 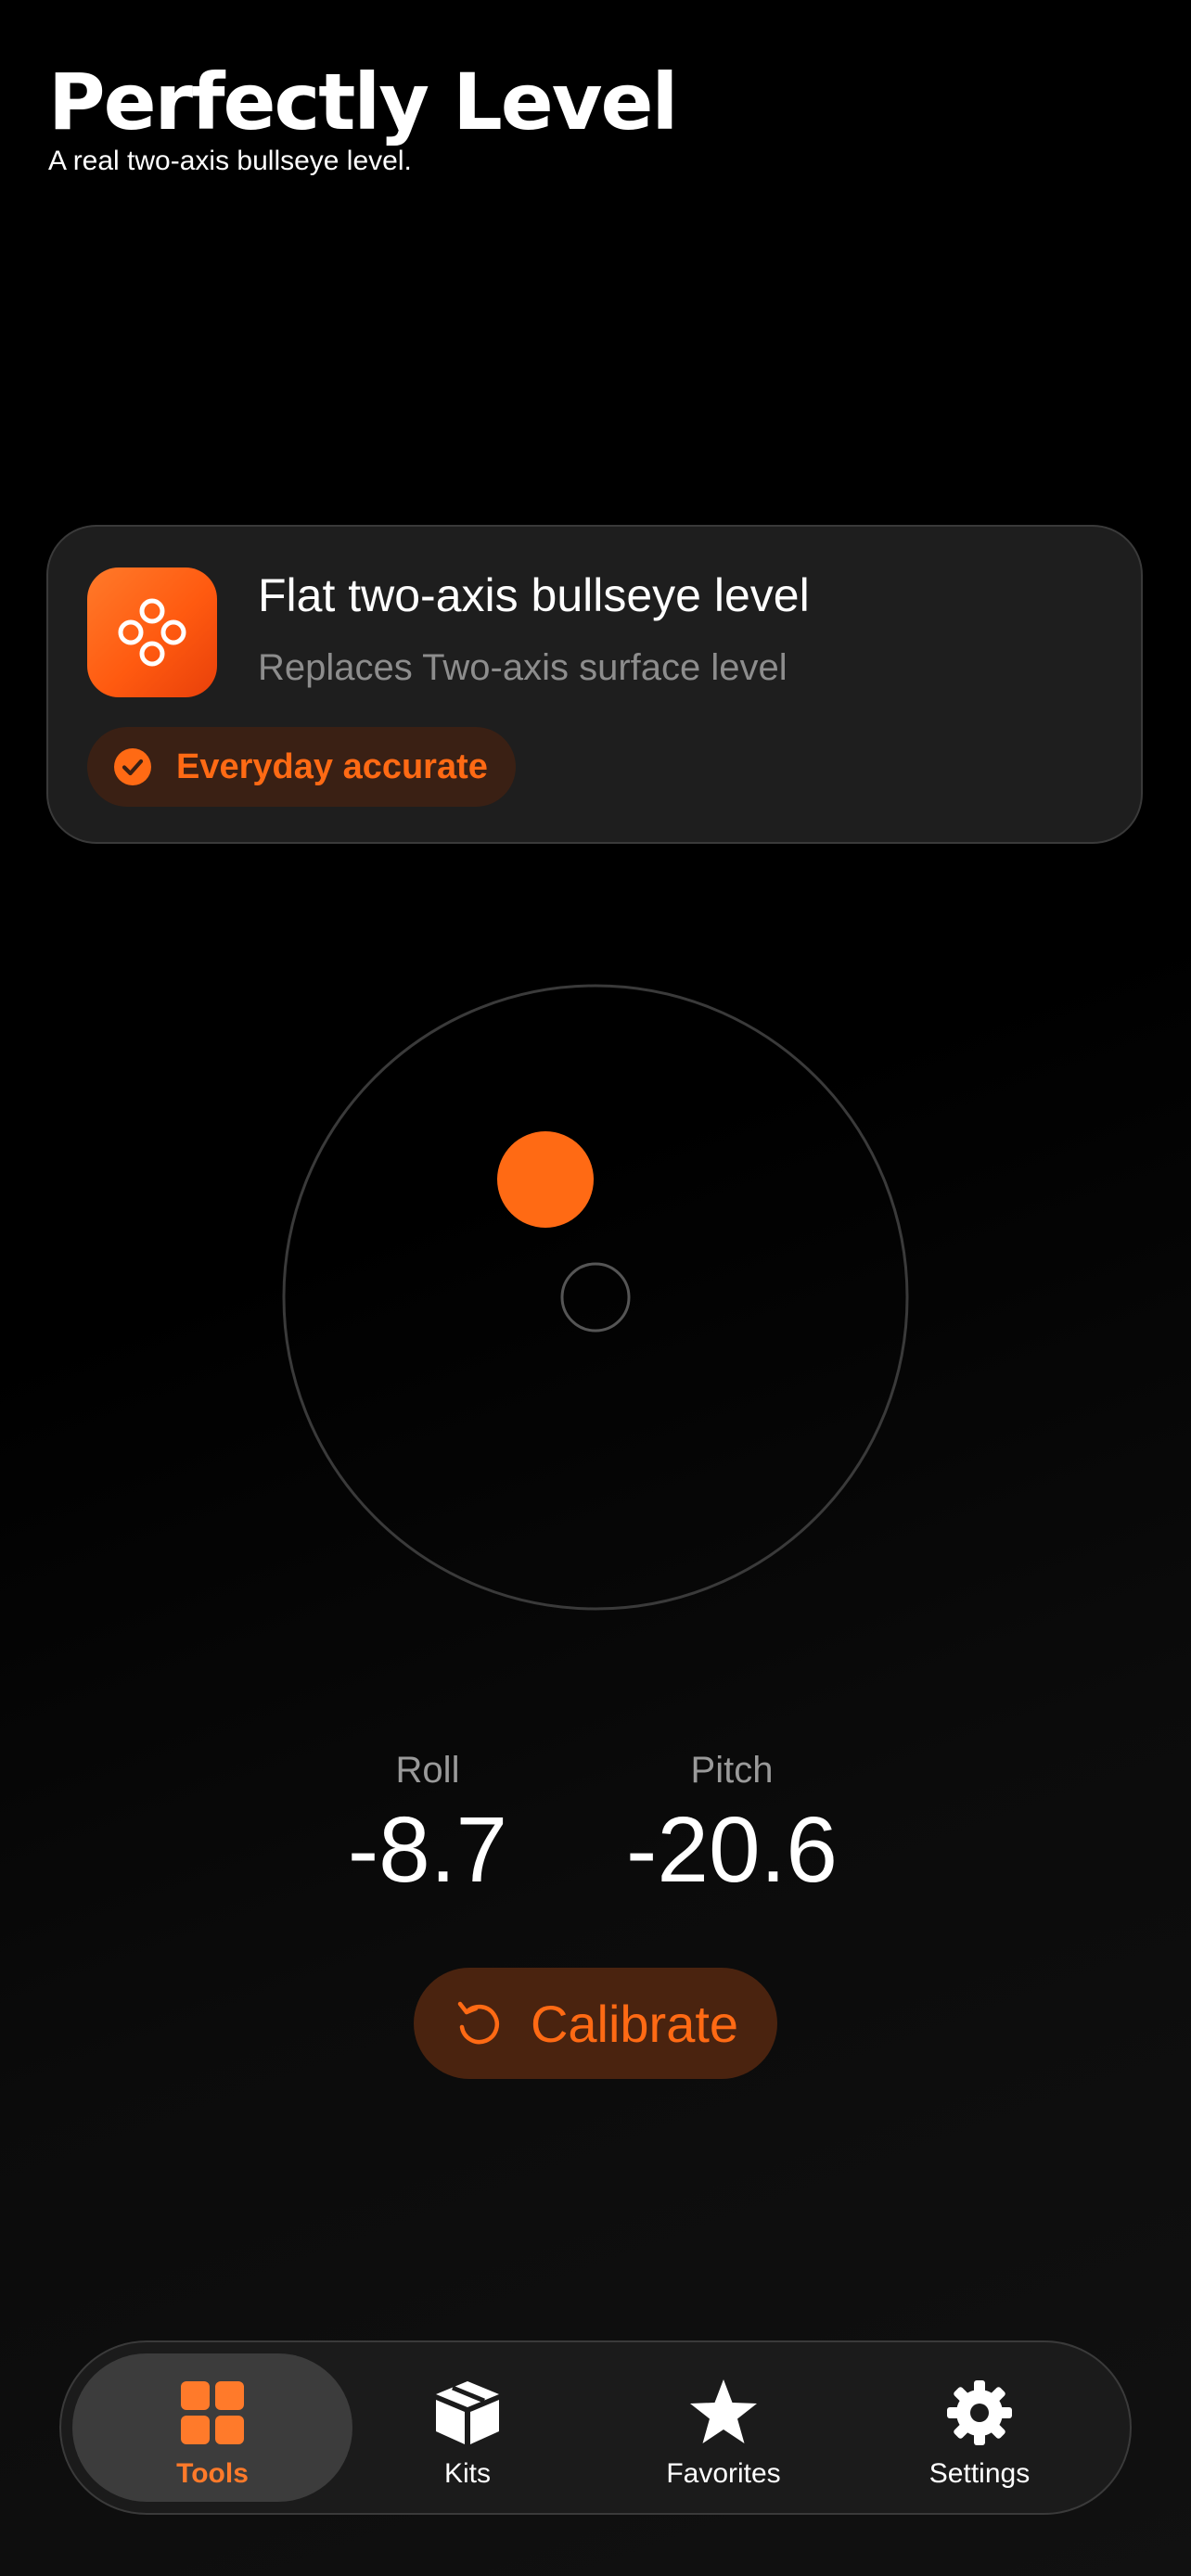 I want to click on bubble-indicator, so click(x=545, y=1179).